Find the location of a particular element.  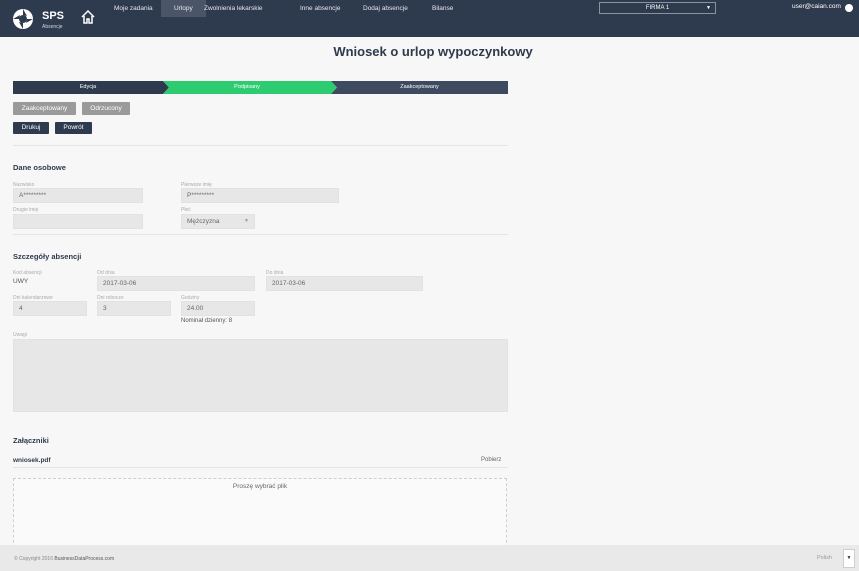

step-podpisany: Podpisany is located at coordinates (247, 87).